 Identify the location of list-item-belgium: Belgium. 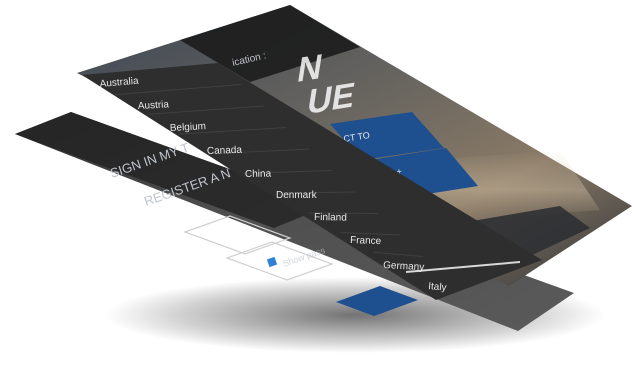
(188, 127).